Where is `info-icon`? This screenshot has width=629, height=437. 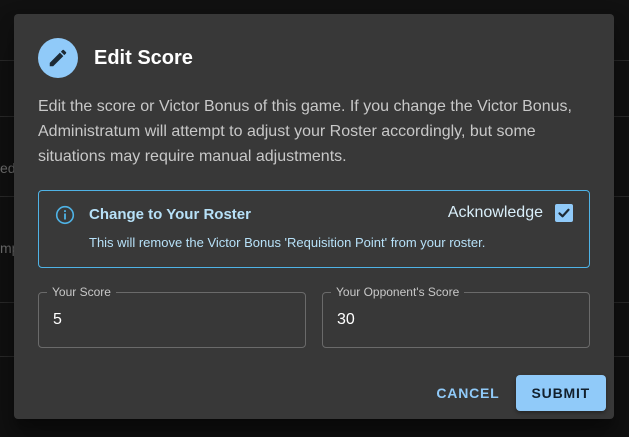
info-icon is located at coordinates (65, 215).